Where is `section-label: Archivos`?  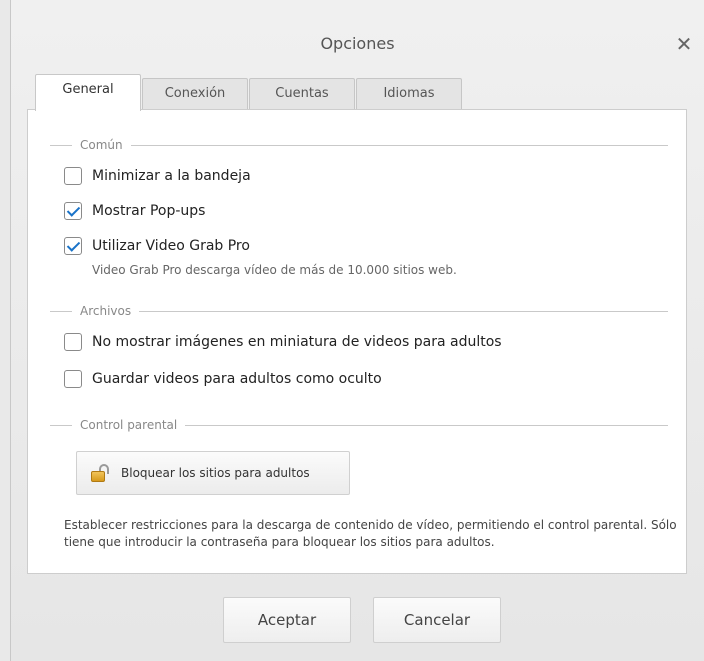 section-label: Archivos is located at coordinates (110, 311).